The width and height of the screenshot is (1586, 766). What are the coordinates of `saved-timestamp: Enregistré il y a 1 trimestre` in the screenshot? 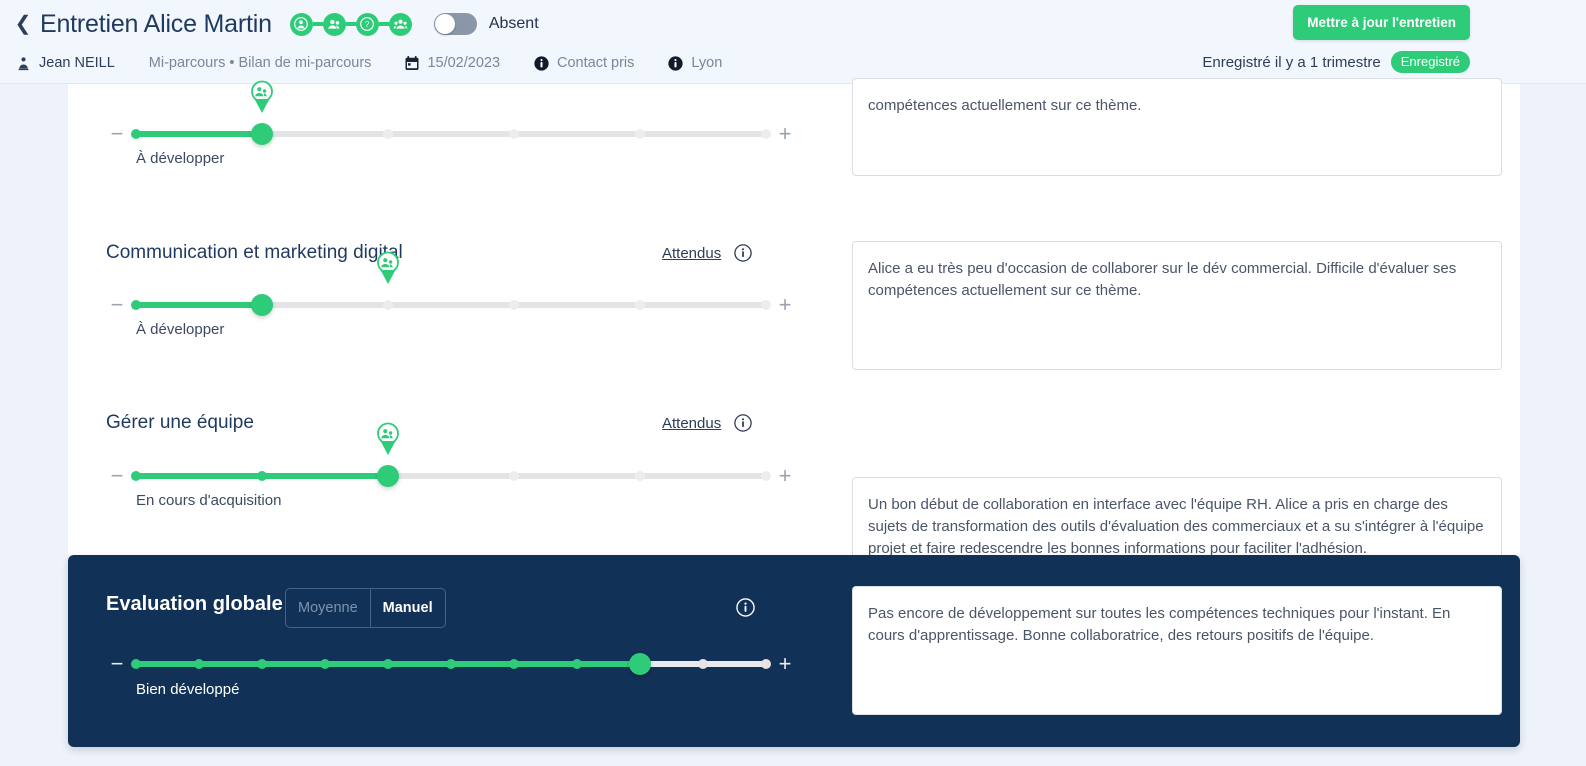 It's located at (1291, 62).